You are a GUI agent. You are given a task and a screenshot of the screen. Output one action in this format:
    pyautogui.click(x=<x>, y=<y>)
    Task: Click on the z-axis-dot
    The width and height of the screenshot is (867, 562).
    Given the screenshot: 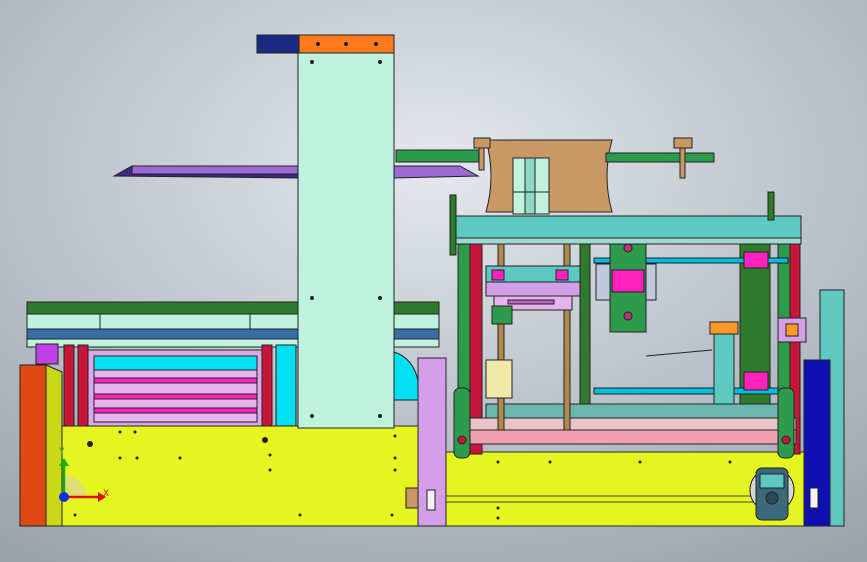 What is the action you would take?
    pyautogui.click(x=64, y=497)
    